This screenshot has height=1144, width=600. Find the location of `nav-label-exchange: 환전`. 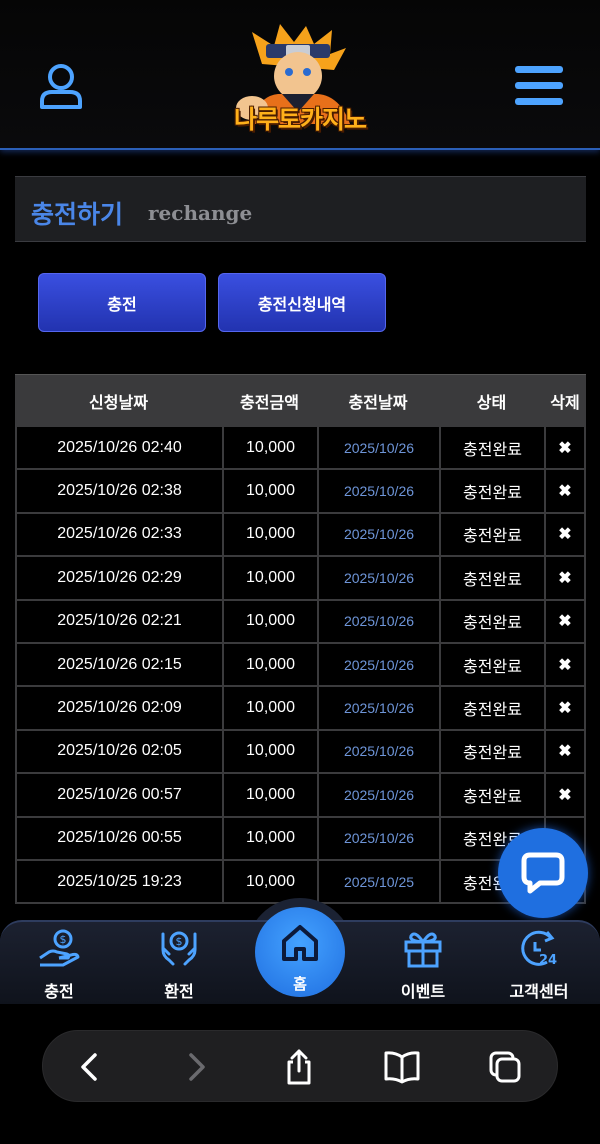

nav-label-exchange: 환전 is located at coordinates (179, 991).